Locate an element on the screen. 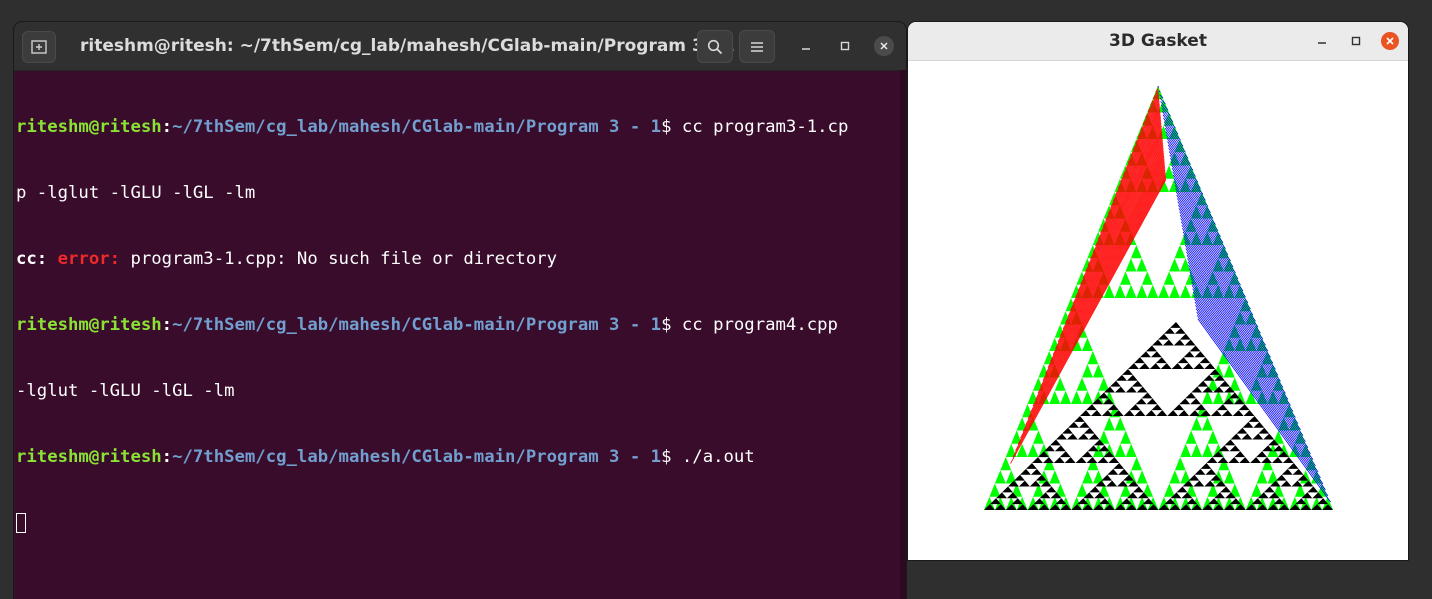 The height and width of the screenshot is (599, 1432). gasket-maximize-button is located at coordinates (1356, 41).